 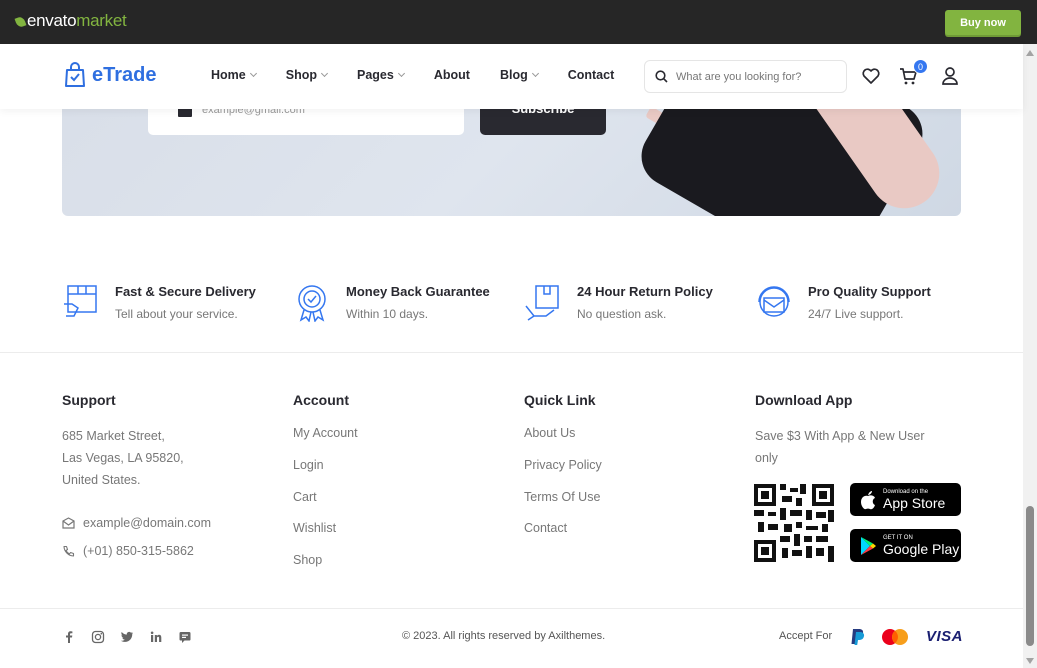 What do you see at coordinates (560, 400) in the screenshot?
I see `column-title: Quick Link` at bounding box center [560, 400].